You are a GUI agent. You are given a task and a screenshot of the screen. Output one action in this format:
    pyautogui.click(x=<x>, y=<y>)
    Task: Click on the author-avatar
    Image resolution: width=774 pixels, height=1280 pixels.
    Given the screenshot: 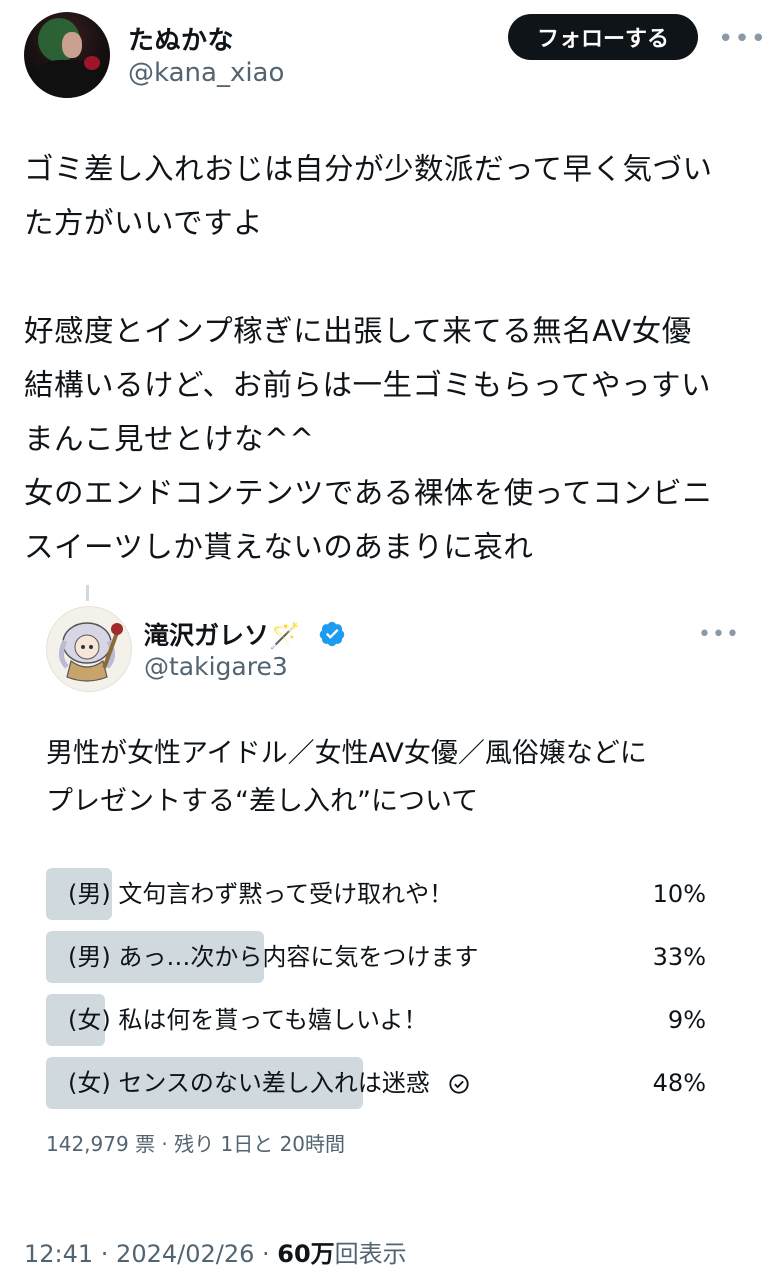 What is the action you would take?
    pyautogui.click(x=67, y=55)
    